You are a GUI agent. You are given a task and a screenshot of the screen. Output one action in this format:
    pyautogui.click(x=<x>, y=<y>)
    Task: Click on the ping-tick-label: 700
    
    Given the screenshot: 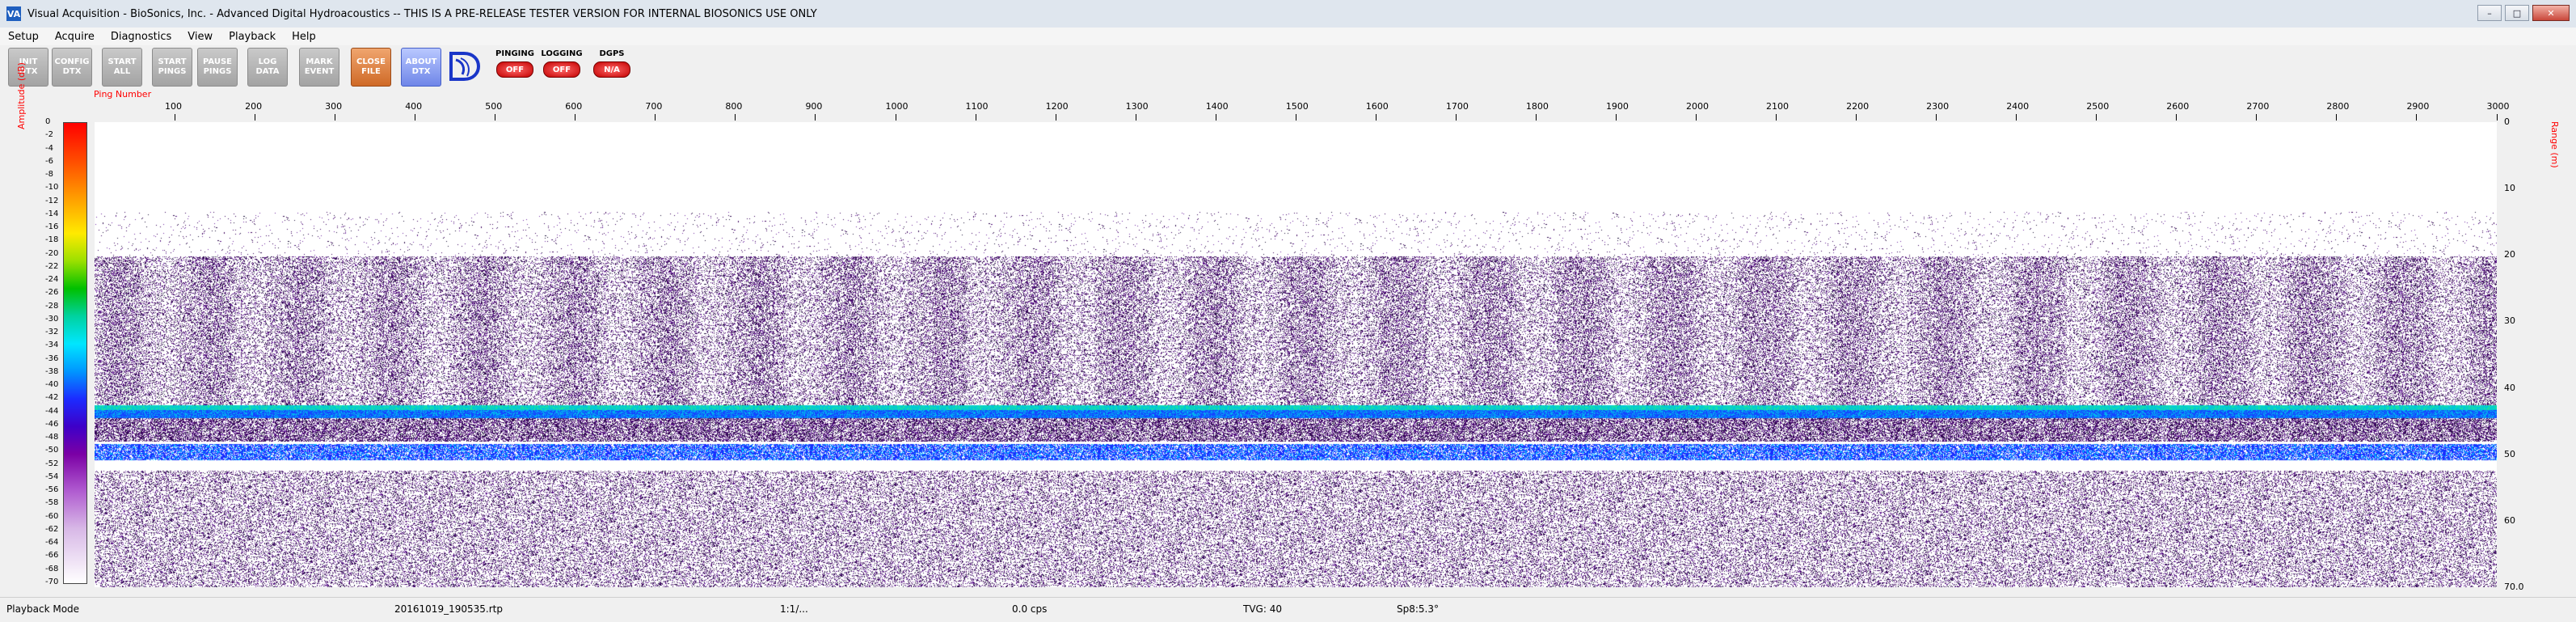 What is the action you would take?
    pyautogui.click(x=654, y=106)
    